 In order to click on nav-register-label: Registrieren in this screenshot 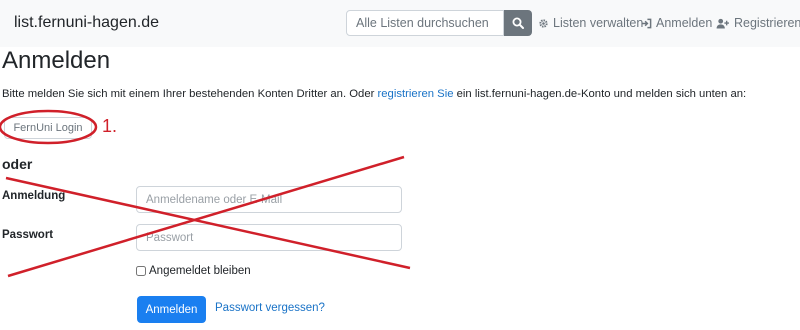, I will do `click(767, 23)`.